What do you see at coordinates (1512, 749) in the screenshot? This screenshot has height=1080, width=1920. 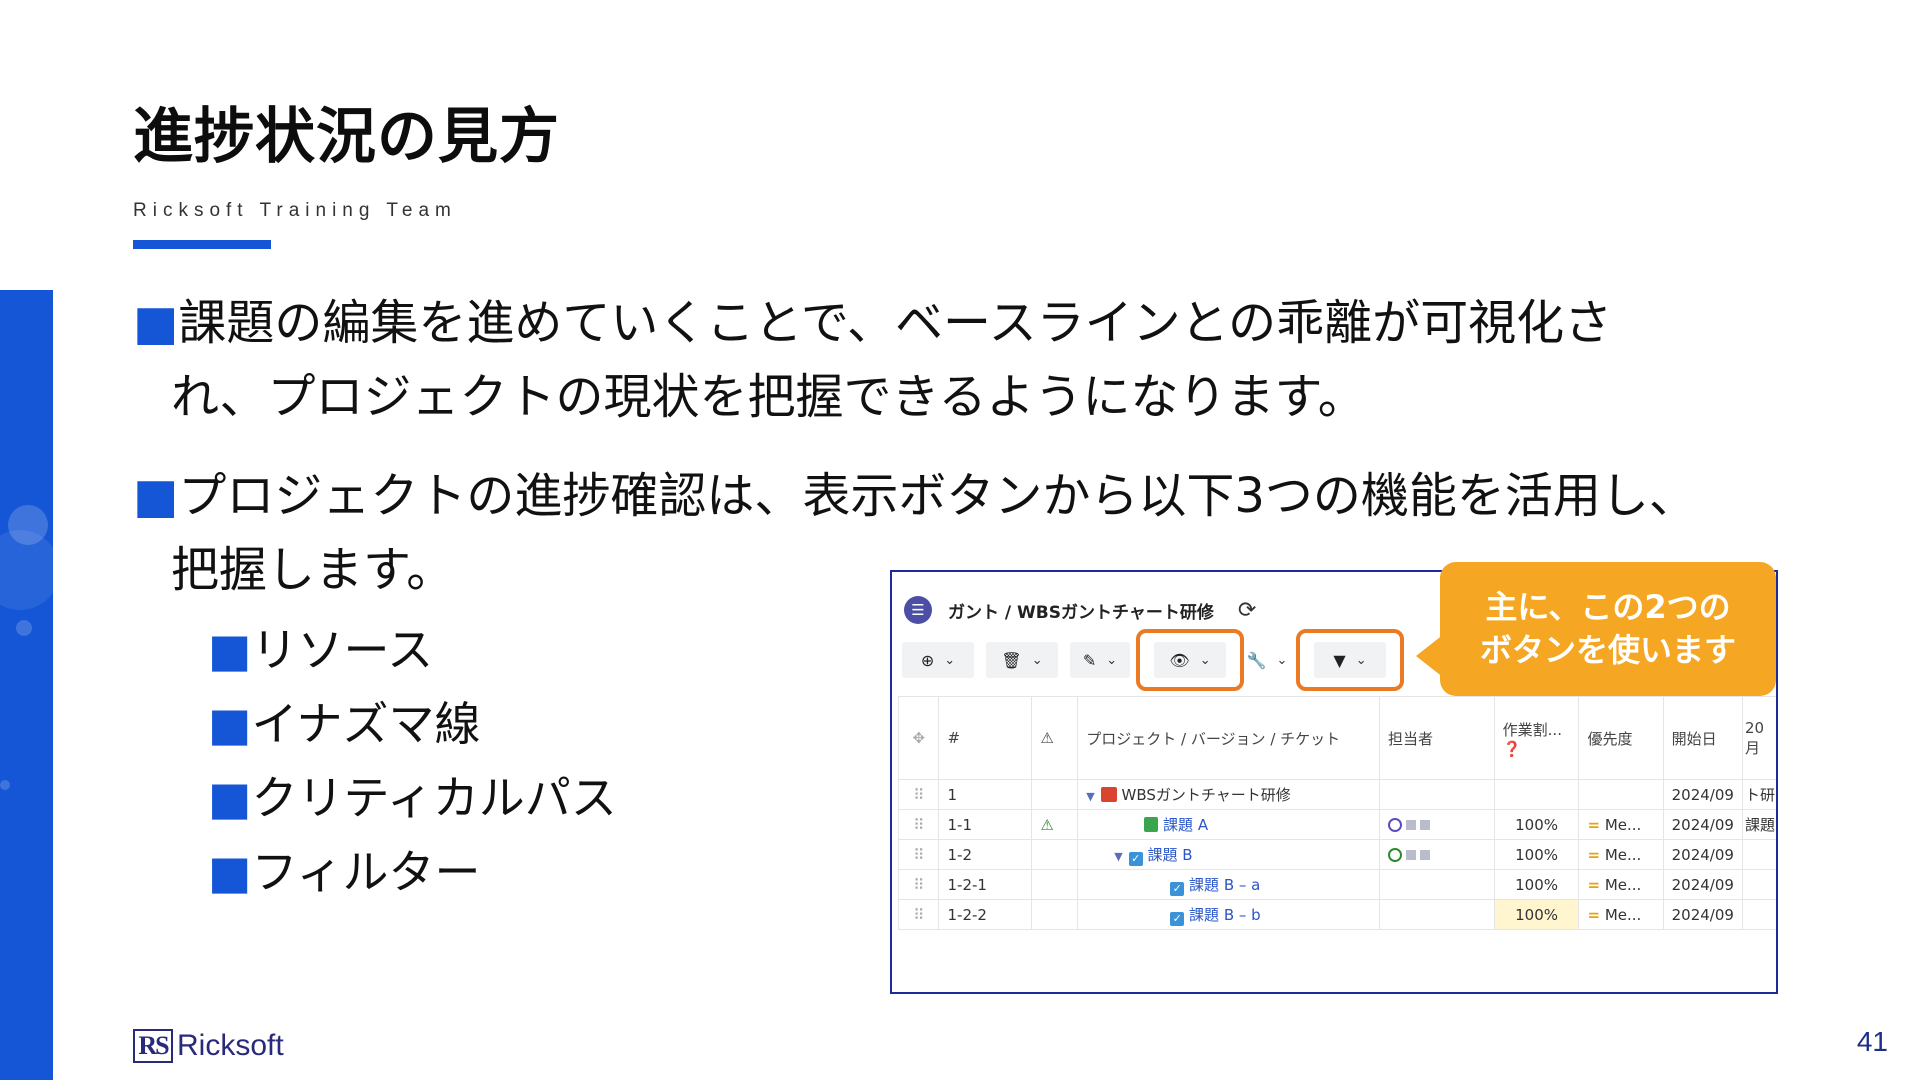 I see `help-icon: ❓` at bounding box center [1512, 749].